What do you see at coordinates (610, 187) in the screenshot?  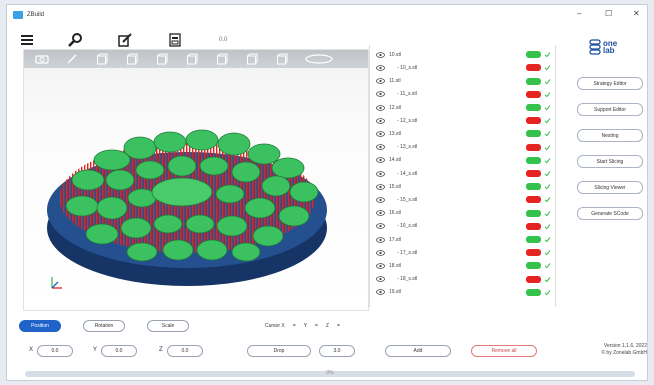 I see `slicing-viewer-button: Slicing Viewer` at bounding box center [610, 187].